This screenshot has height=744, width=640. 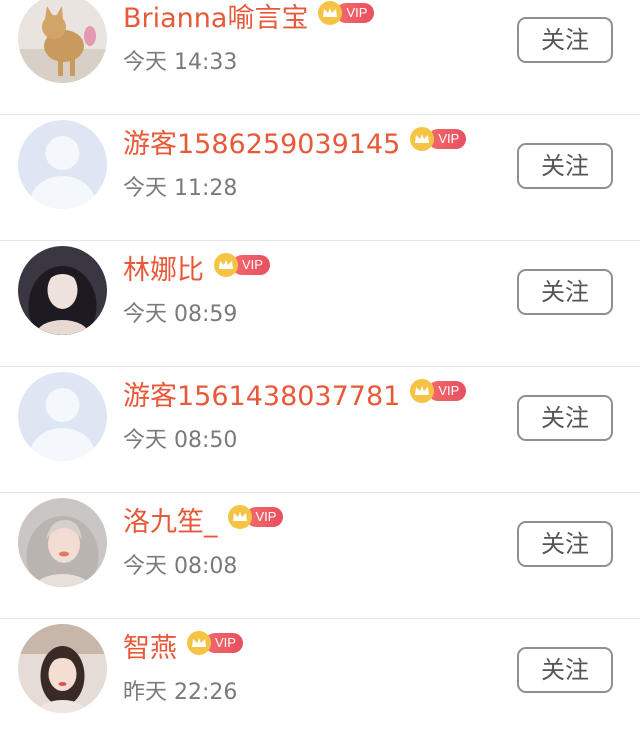 I want to click on visitor-name: 游客1586259039145, so click(x=261, y=145).